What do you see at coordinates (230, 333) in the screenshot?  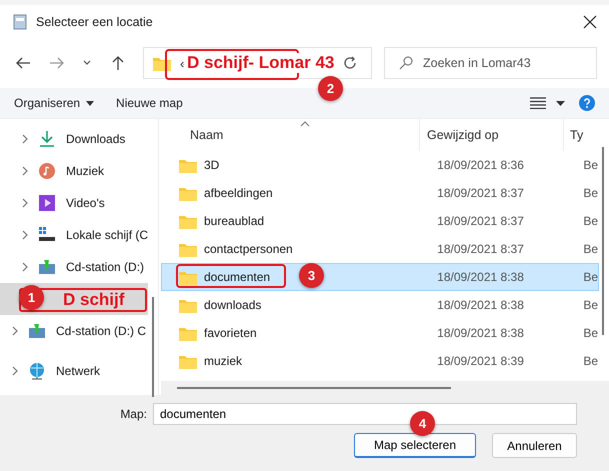 I see `file-name: favorieten` at bounding box center [230, 333].